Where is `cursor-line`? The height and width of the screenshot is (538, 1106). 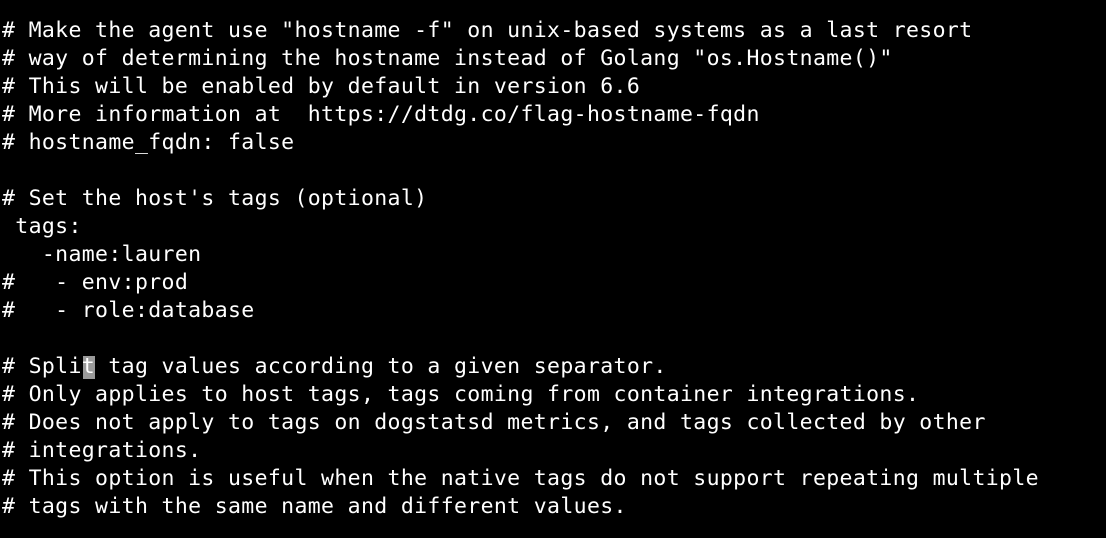
cursor-line is located at coordinates (520, 352).